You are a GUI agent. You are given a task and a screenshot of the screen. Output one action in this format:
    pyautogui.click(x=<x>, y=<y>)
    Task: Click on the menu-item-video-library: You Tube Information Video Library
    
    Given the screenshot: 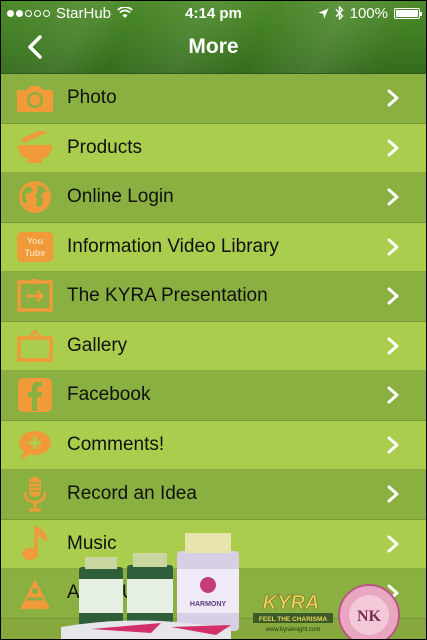 What is the action you would take?
    pyautogui.click(x=213, y=247)
    